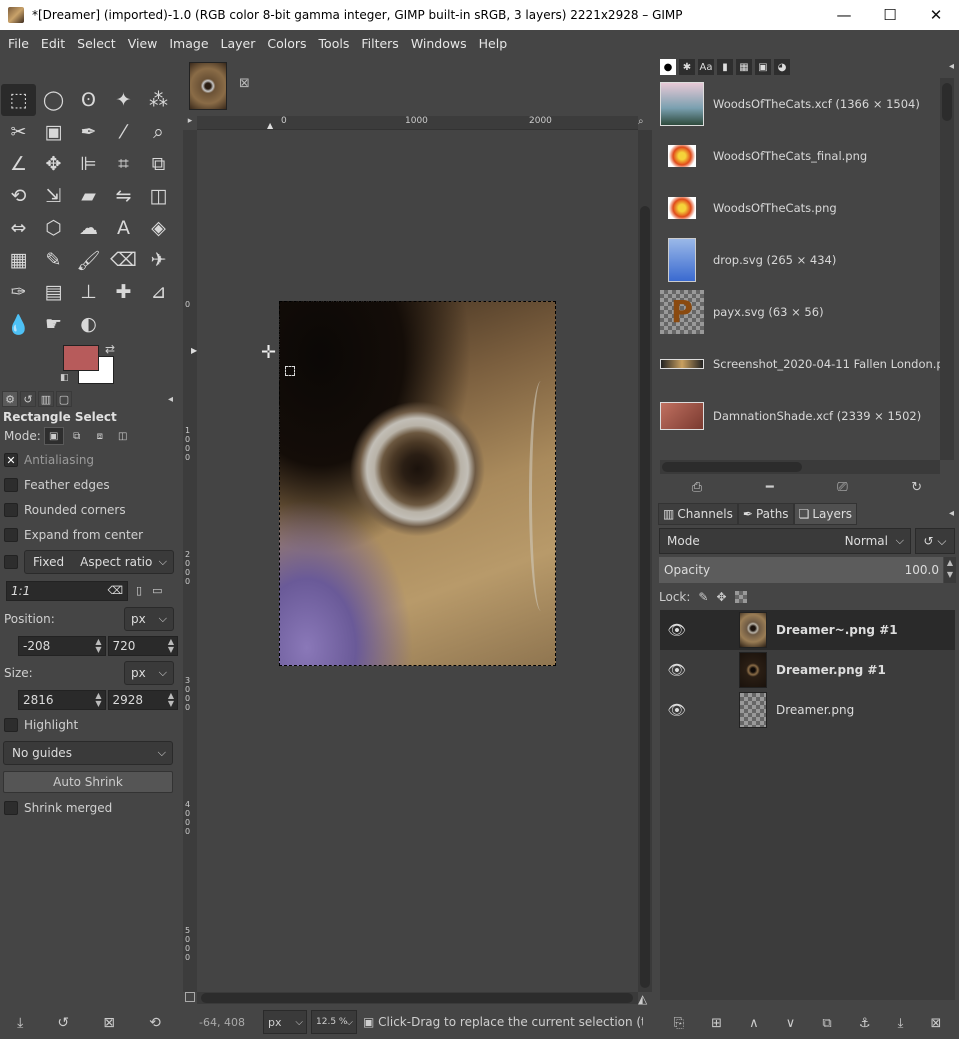  I want to click on expand-from-center-option: Expand from center, so click(89, 534).